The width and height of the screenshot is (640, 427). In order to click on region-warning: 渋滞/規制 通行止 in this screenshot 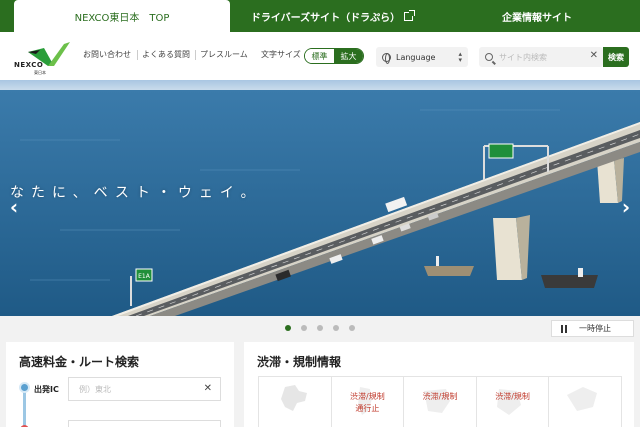, I will do `click(368, 403)`.